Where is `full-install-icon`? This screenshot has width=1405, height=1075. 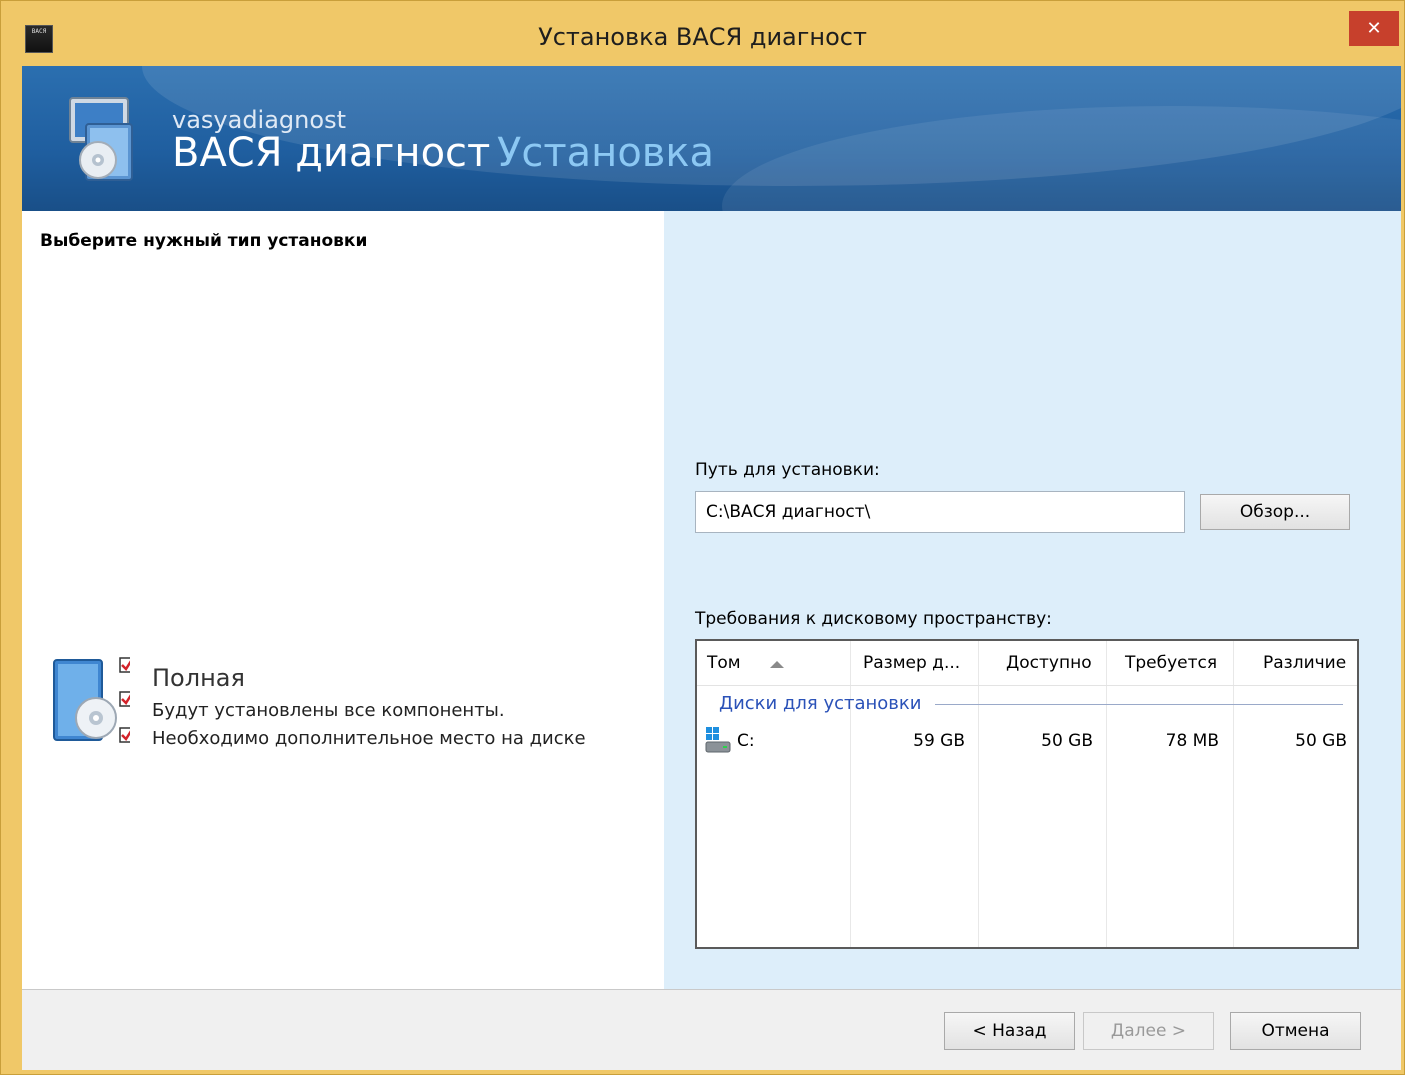
full-install-icon is located at coordinates (91, 700).